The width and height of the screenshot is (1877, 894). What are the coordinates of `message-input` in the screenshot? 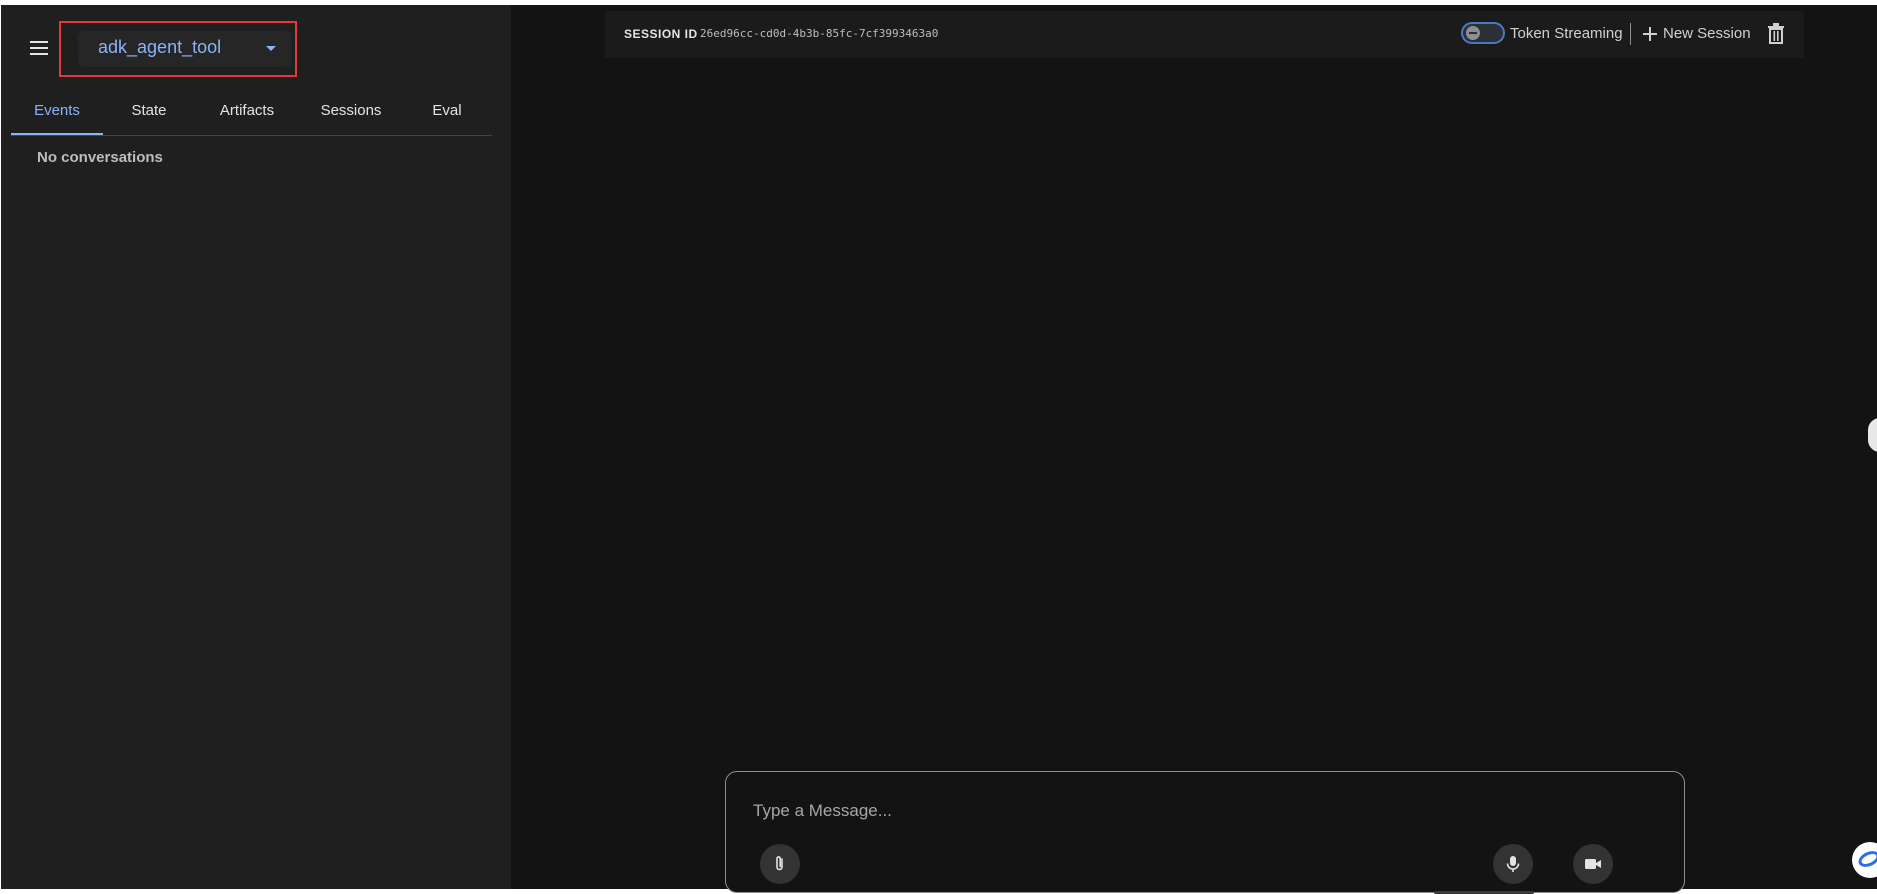 It's located at (1203, 811).